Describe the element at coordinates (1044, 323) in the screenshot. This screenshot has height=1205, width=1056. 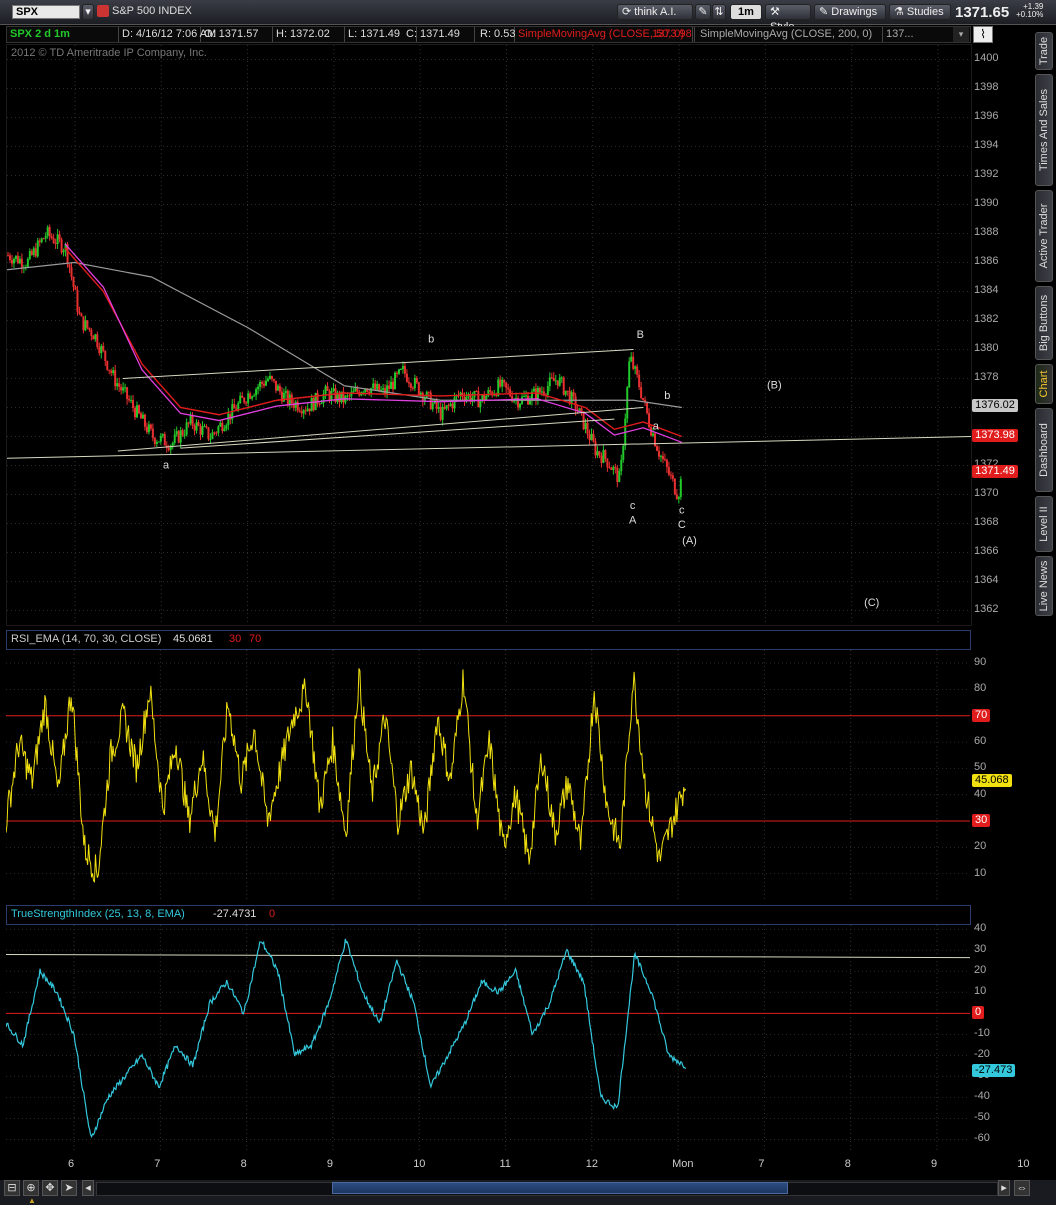
I see `tab-big-buttons: Big Buttons` at that location.